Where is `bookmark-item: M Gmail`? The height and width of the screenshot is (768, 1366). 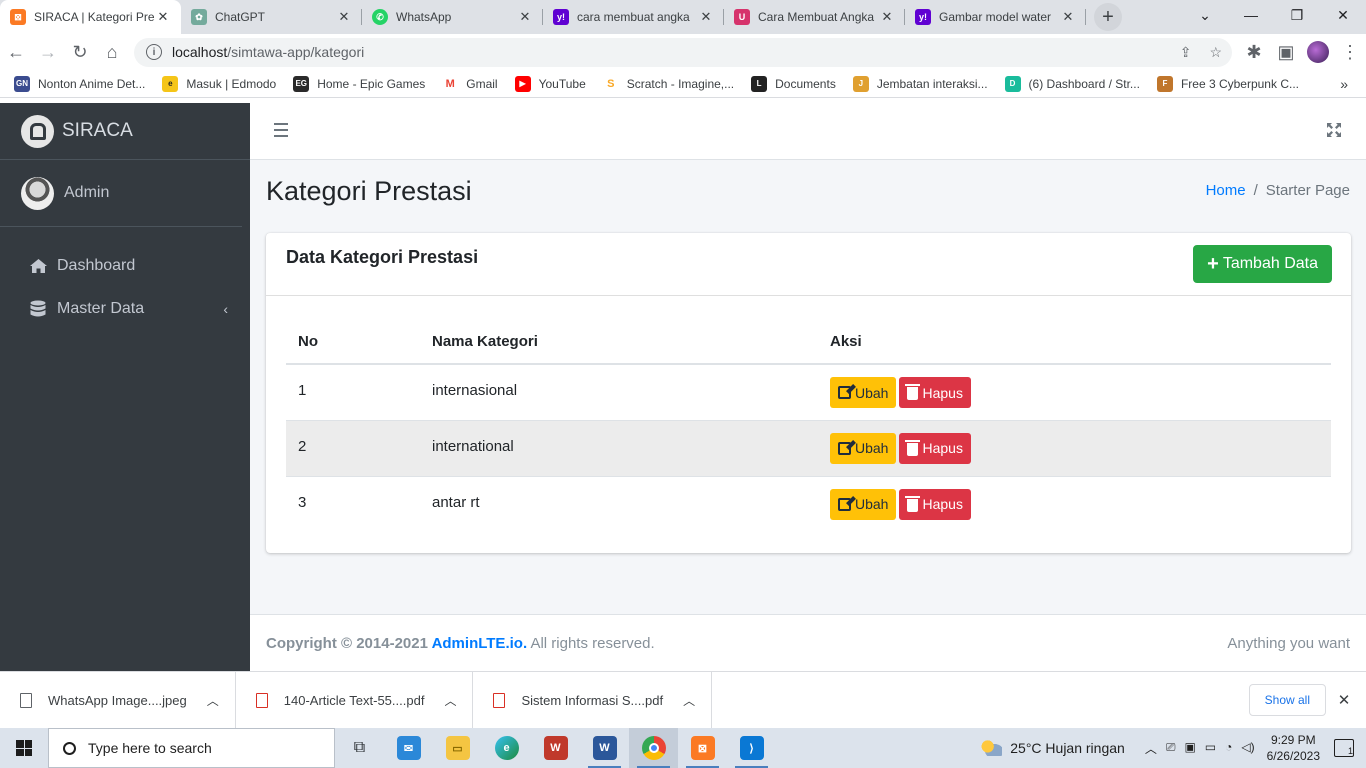
bookmark-item: M Gmail is located at coordinates (470, 83).